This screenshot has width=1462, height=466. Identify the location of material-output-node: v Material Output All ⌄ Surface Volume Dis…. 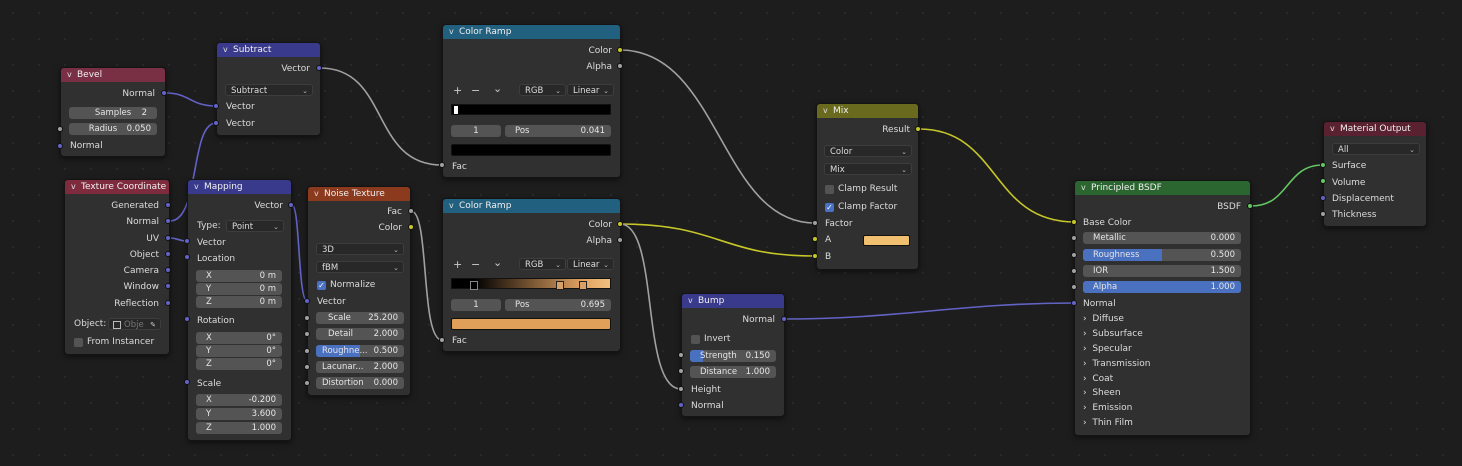
(1375, 174).